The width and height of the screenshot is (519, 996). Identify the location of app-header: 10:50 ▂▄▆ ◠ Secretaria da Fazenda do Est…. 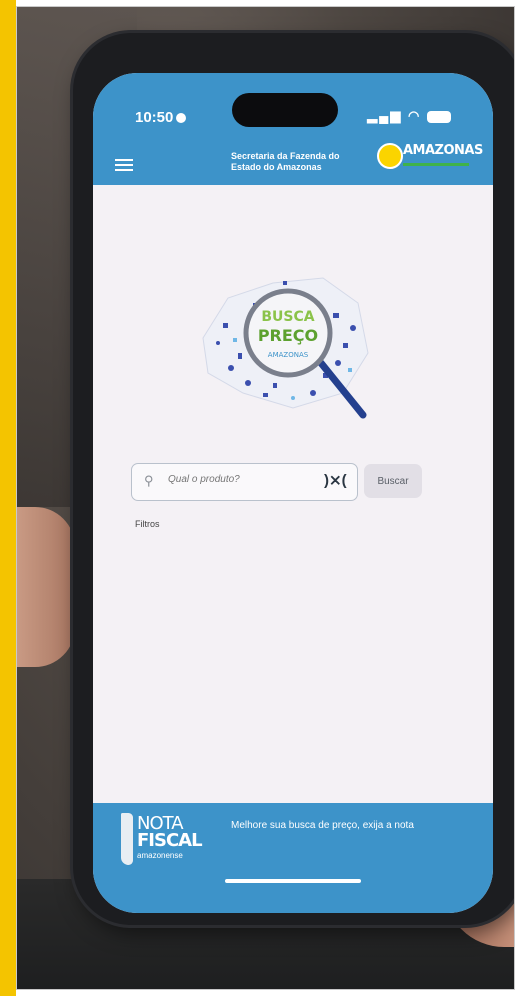
(293, 129).